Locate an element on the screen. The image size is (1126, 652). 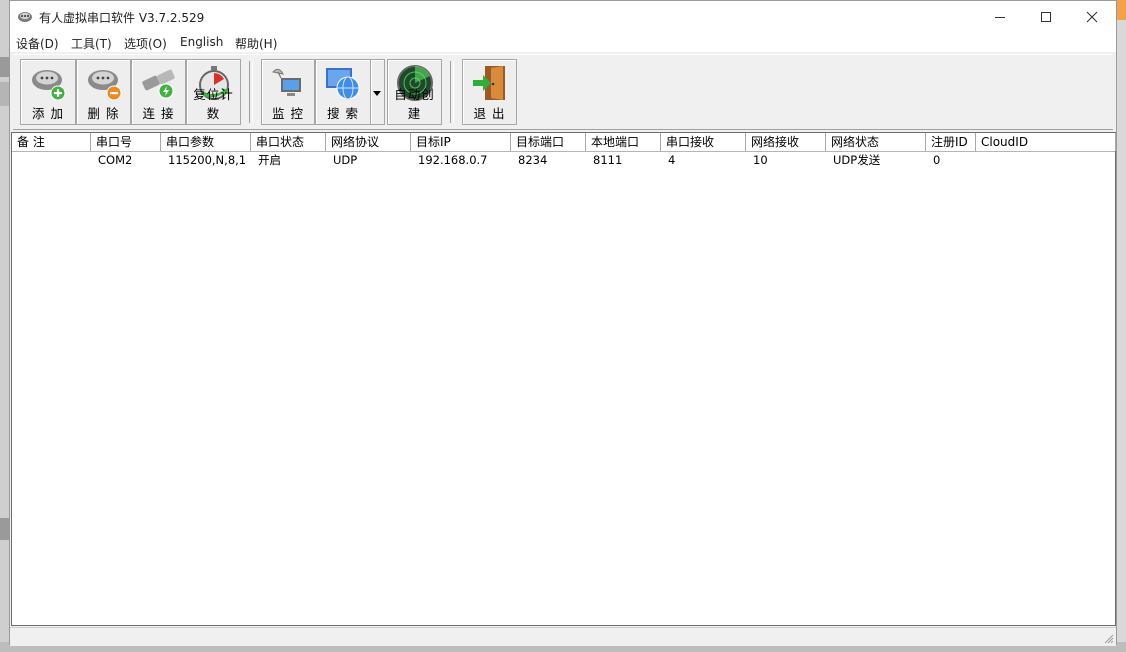
reset-count-button: 复位计数 is located at coordinates (213, 92).